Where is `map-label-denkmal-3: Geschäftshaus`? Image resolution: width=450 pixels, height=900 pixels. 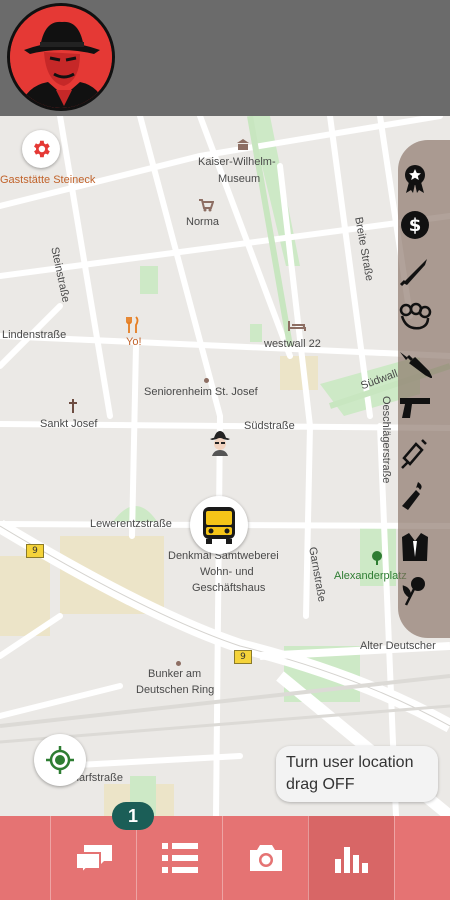
map-label-denkmal-3: Geschäftshaus is located at coordinates (229, 588).